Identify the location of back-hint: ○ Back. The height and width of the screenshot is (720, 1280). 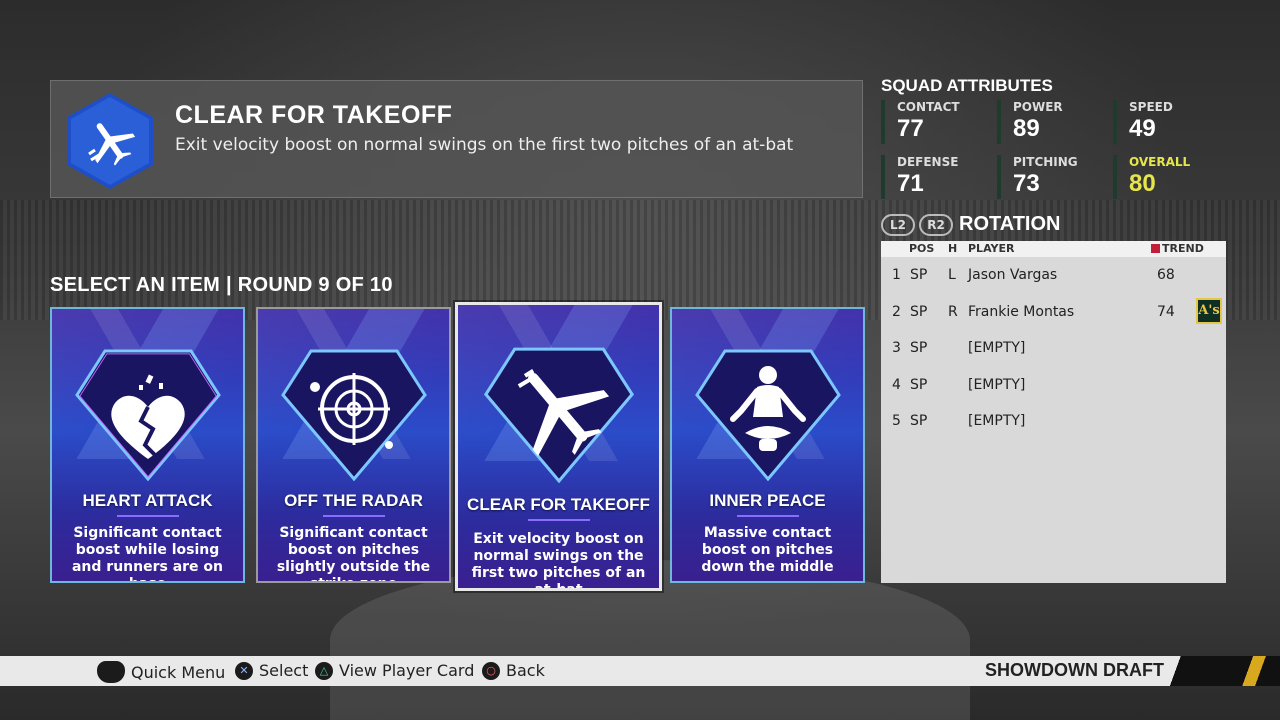
(513, 670).